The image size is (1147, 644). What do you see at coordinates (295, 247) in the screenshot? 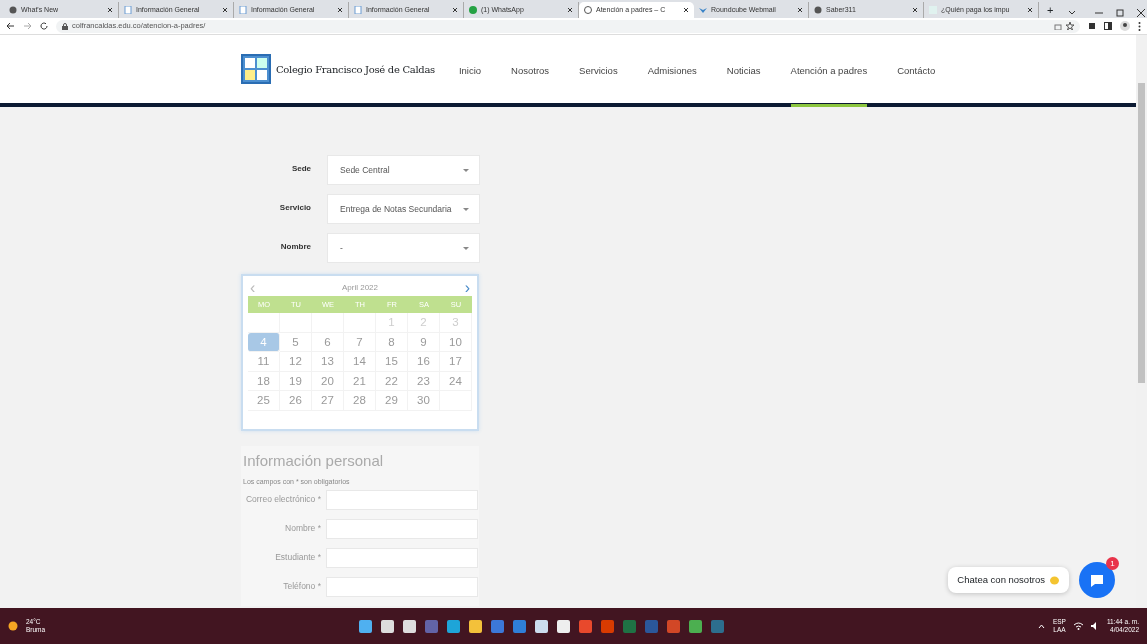
I see `field-label: Nombre` at bounding box center [295, 247].